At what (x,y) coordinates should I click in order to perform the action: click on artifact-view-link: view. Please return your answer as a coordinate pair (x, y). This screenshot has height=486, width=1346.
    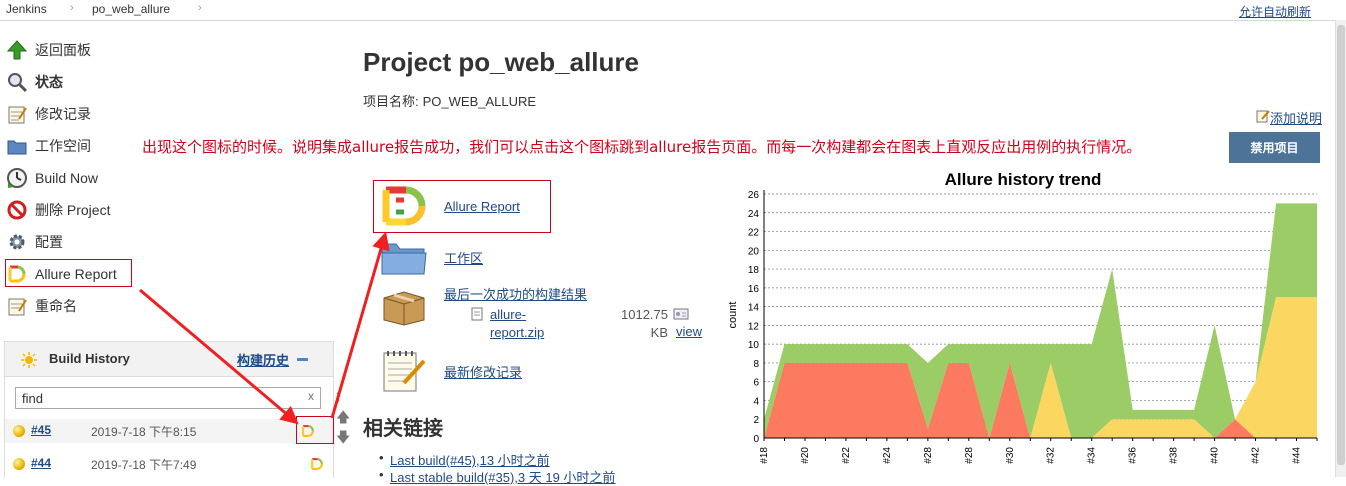
    Looking at the image, I should click on (689, 331).